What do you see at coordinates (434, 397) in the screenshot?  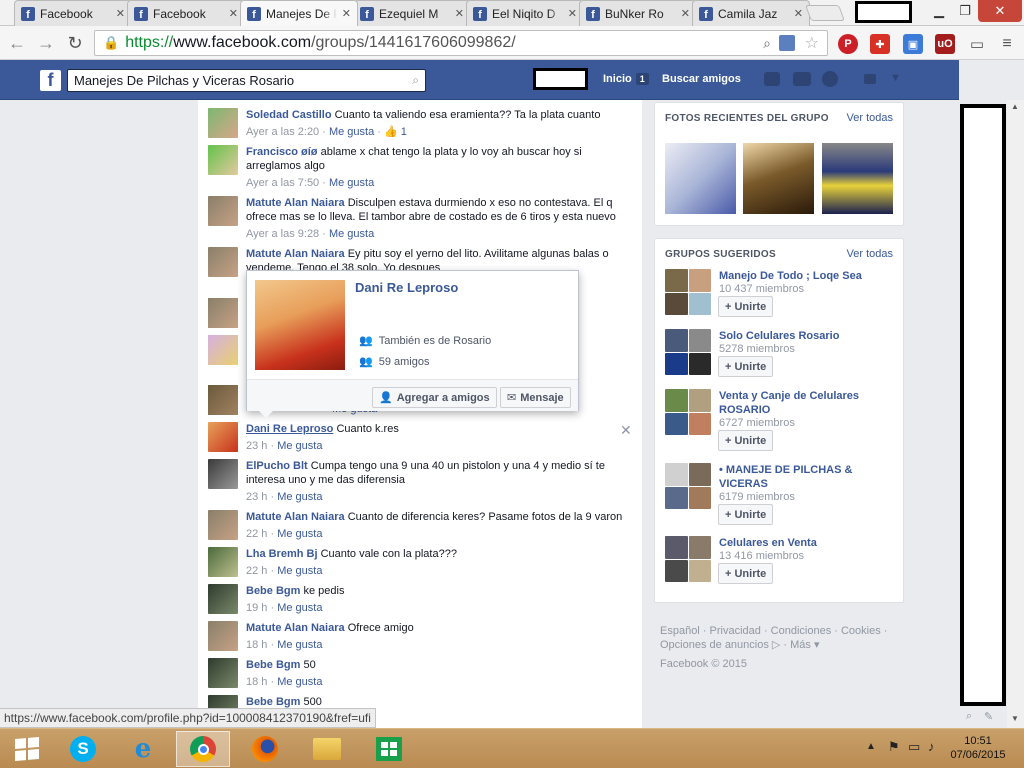 I see `add-friend-button: 👤 Agregar a amigos` at bounding box center [434, 397].